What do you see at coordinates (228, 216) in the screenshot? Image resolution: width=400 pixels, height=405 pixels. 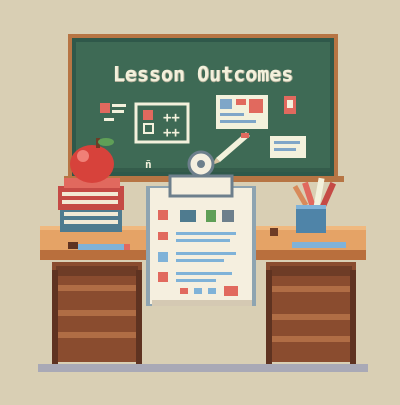 I see `paper-gray-box` at bounding box center [228, 216].